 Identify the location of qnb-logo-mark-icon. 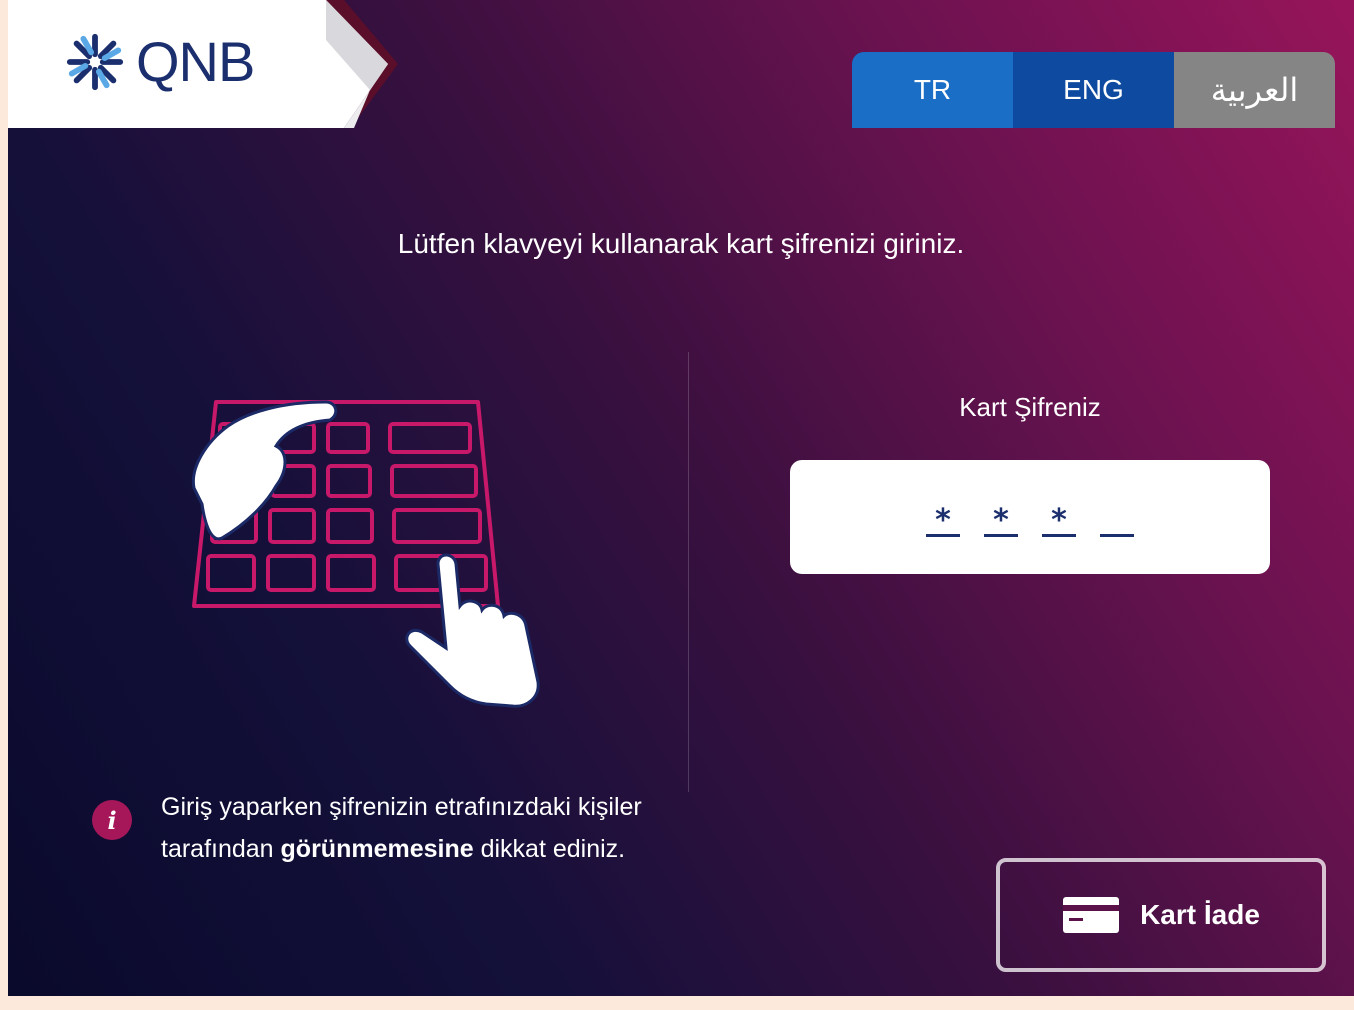
(95, 62).